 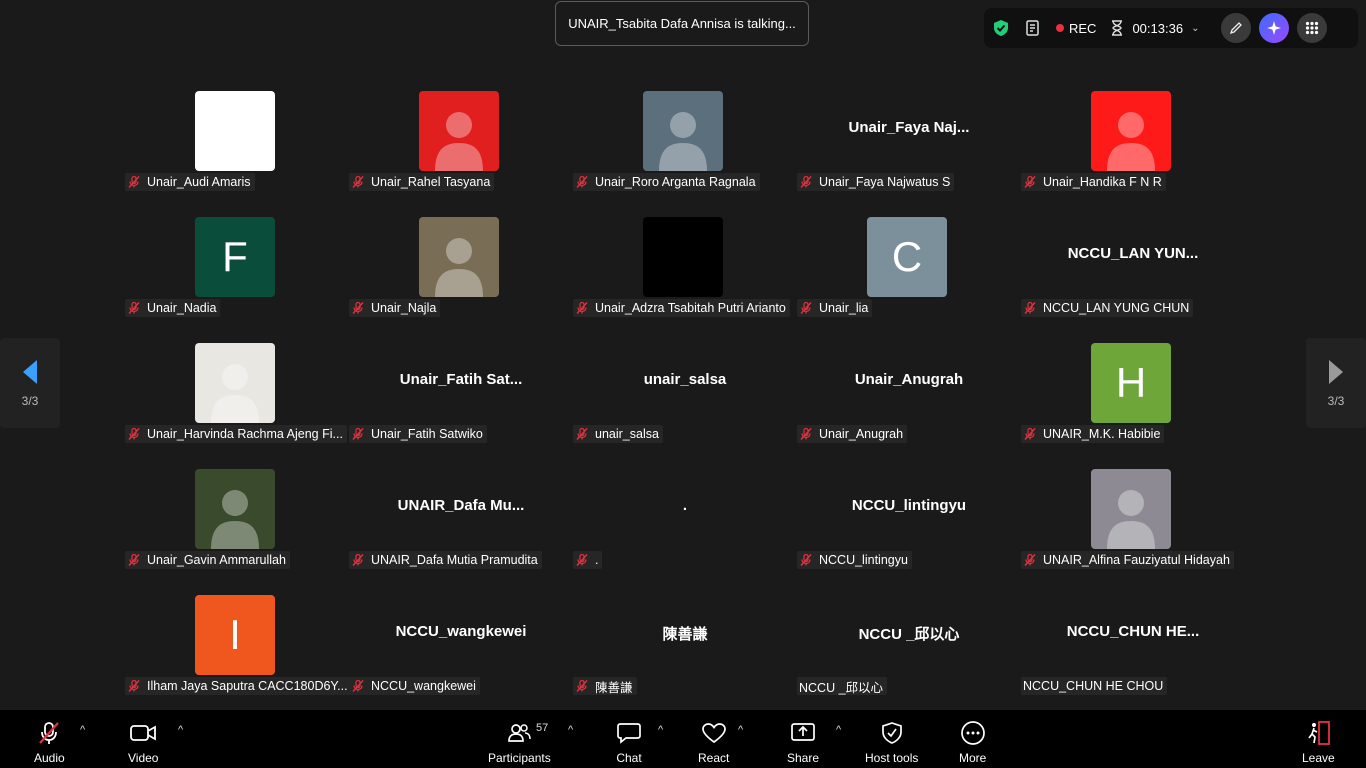 What do you see at coordinates (892, 758) in the screenshot?
I see `host-tools-label: Host tools` at bounding box center [892, 758].